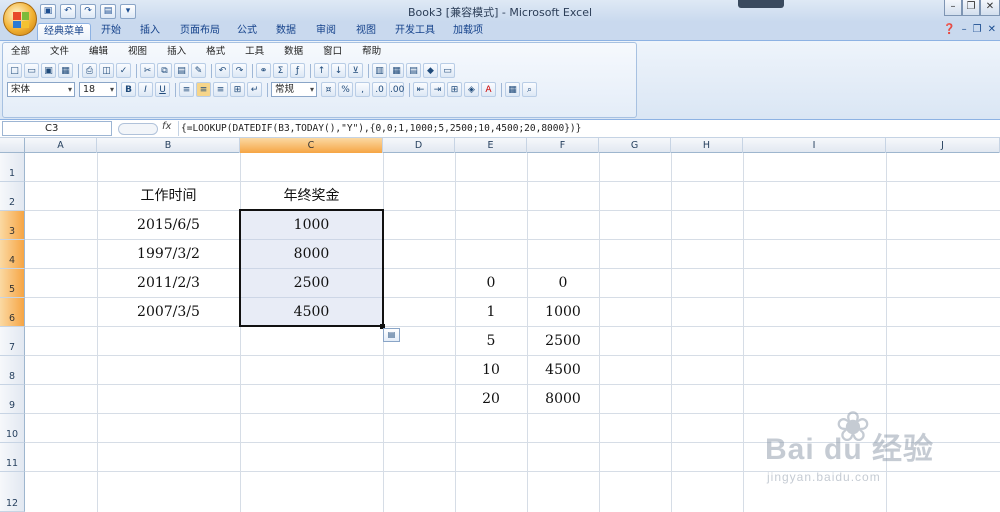 The height and width of the screenshot is (512, 1000). Describe the element at coordinates (297, 70) in the screenshot. I see `function-icon: ƒ` at that location.